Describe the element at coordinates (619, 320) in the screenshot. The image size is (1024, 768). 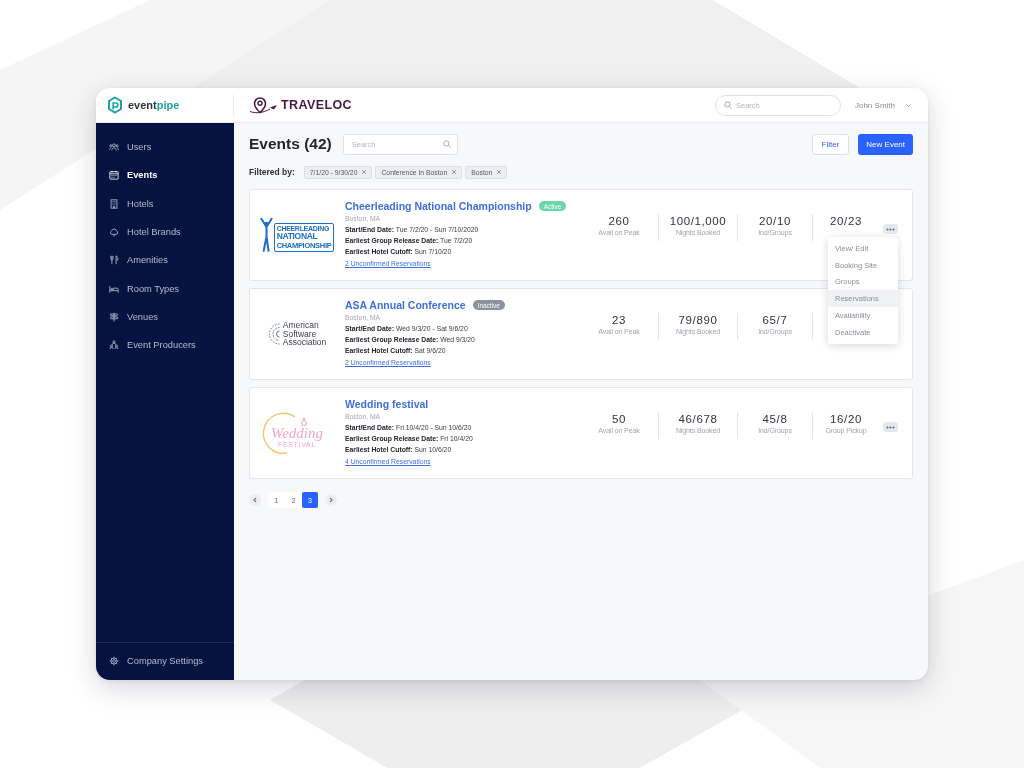
I see `stat-value: 23` at that location.